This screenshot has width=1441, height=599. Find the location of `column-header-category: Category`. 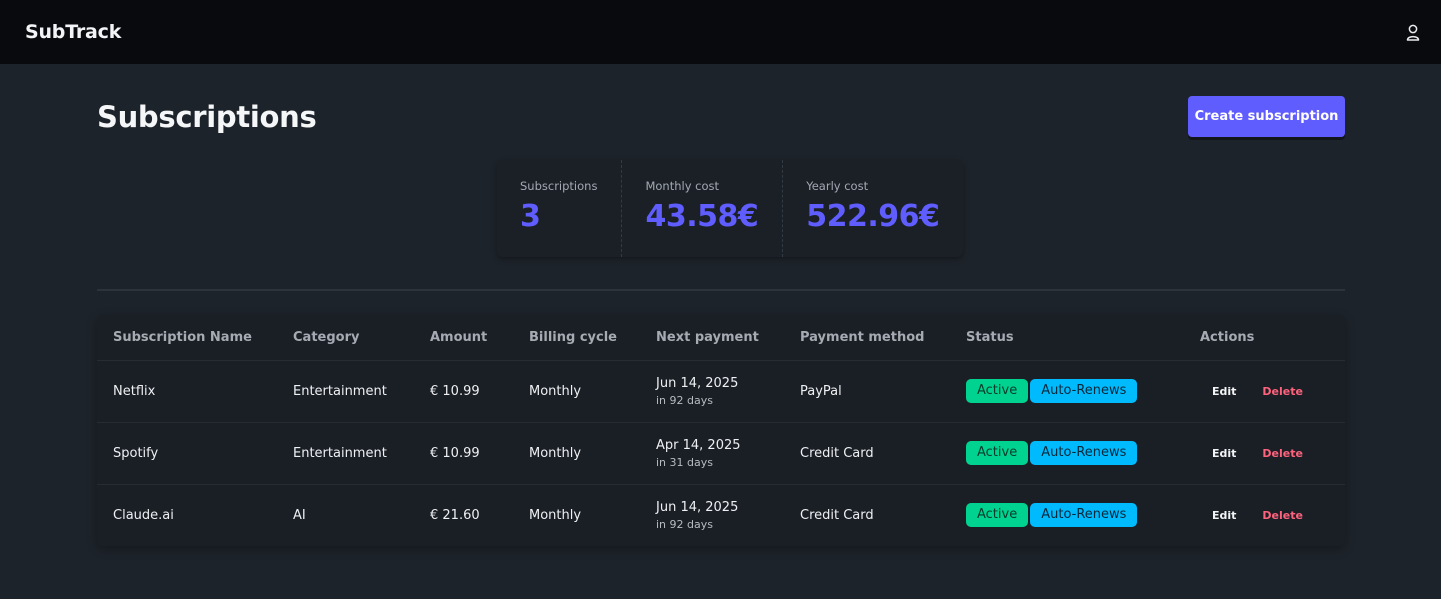

column-header-category: Category is located at coordinates (345, 338).